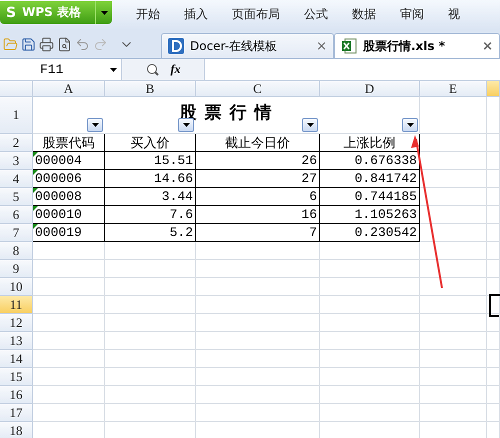 Image resolution: width=500 pixels, height=438 pixels. What do you see at coordinates (69, 143) in the screenshot?
I see `table-header-cell: 股票代码` at bounding box center [69, 143].